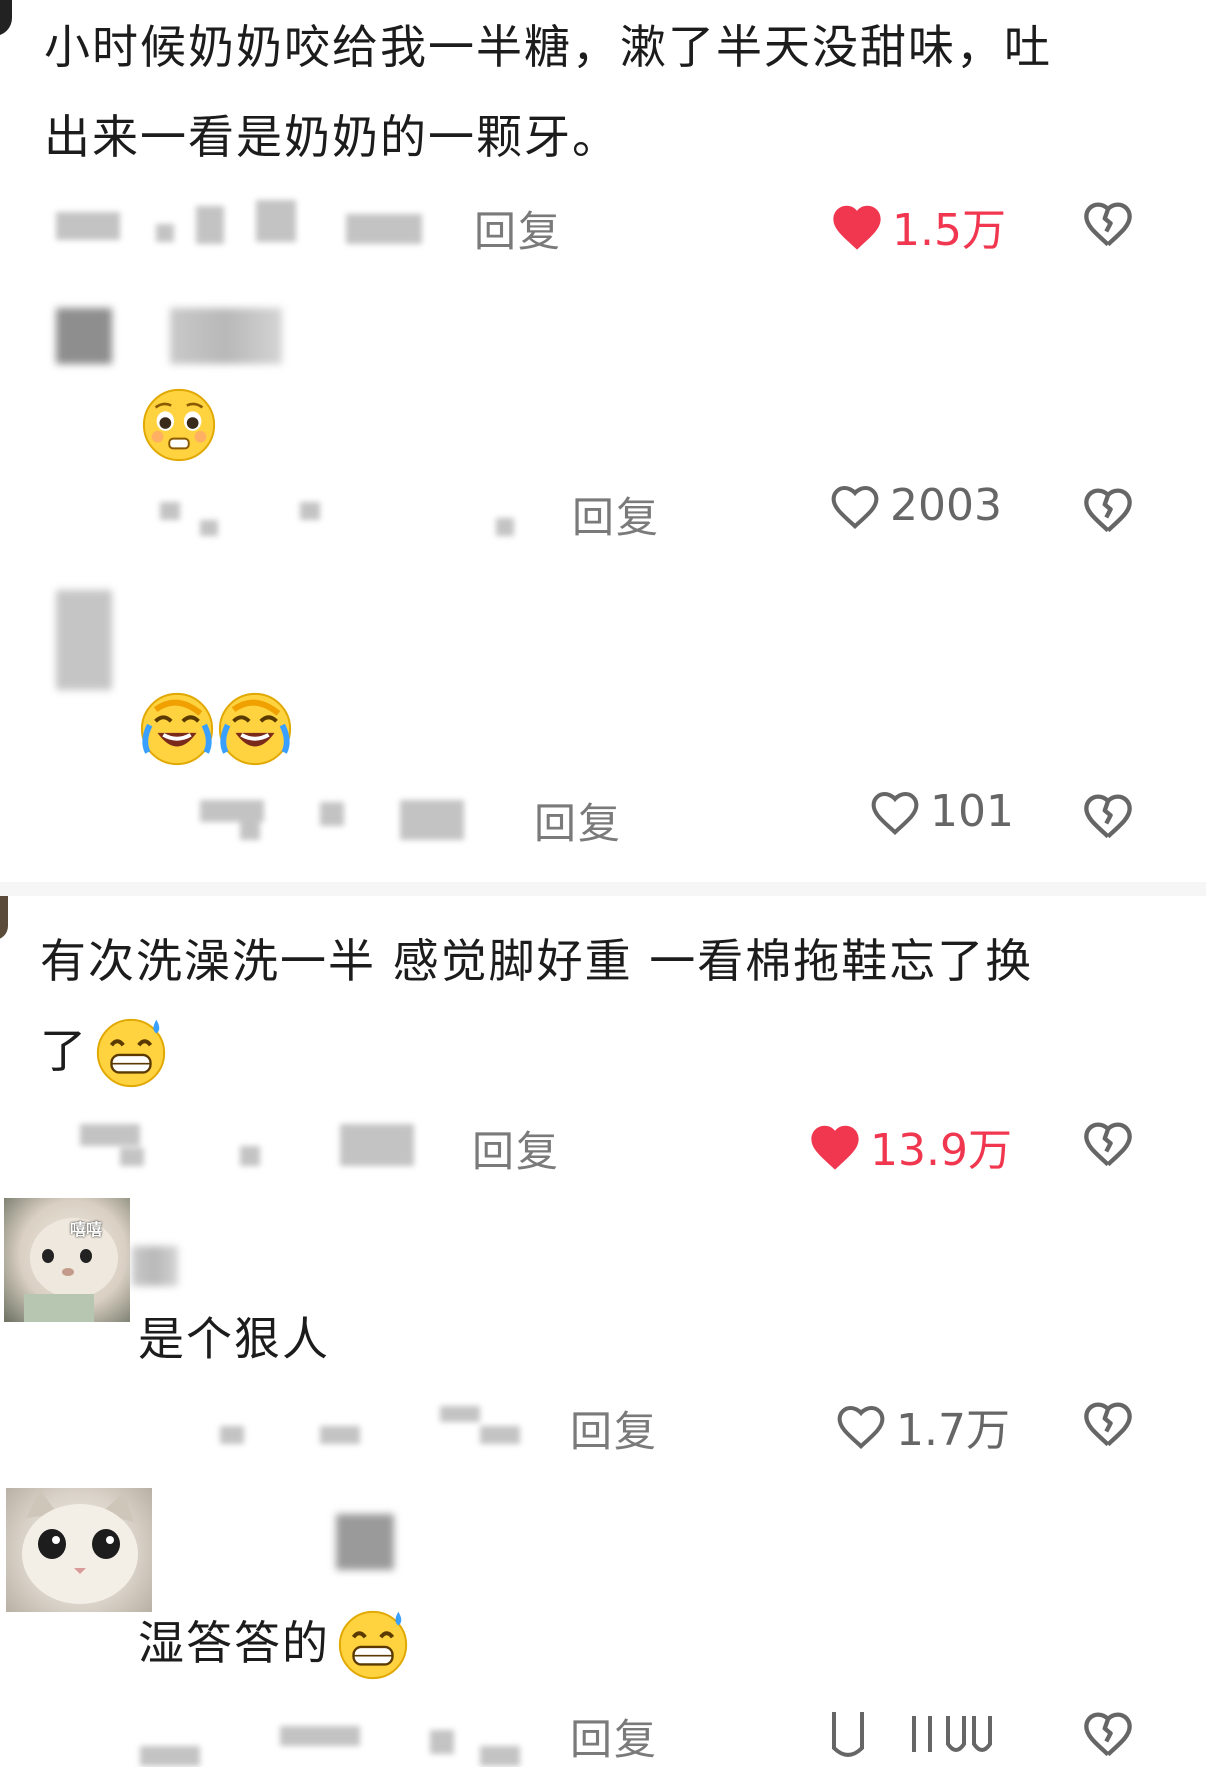 The height and width of the screenshot is (1767, 1206). What do you see at coordinates (953, 1430) in the screenshot?
I see `like-count: 1.7万` at bounding box center [953, 1430].